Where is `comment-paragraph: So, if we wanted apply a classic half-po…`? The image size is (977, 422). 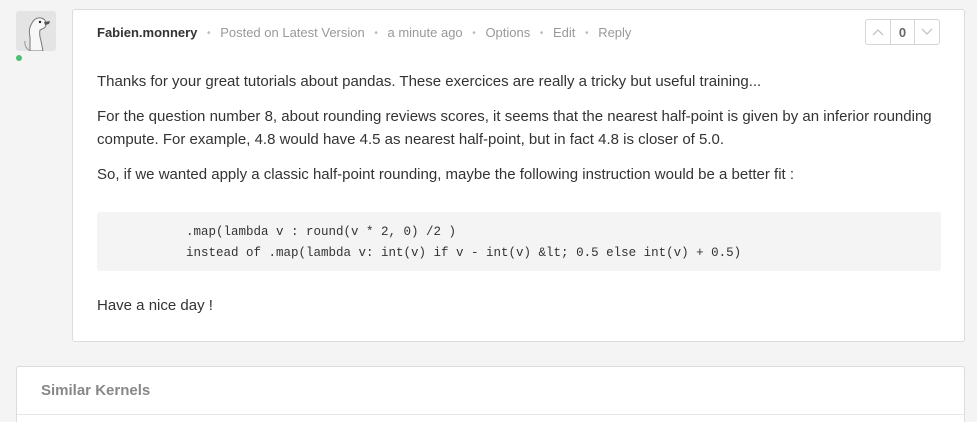 comment-paragraph: So, if we wanted apply a classic half-po… is located at coordinates (446, 174).